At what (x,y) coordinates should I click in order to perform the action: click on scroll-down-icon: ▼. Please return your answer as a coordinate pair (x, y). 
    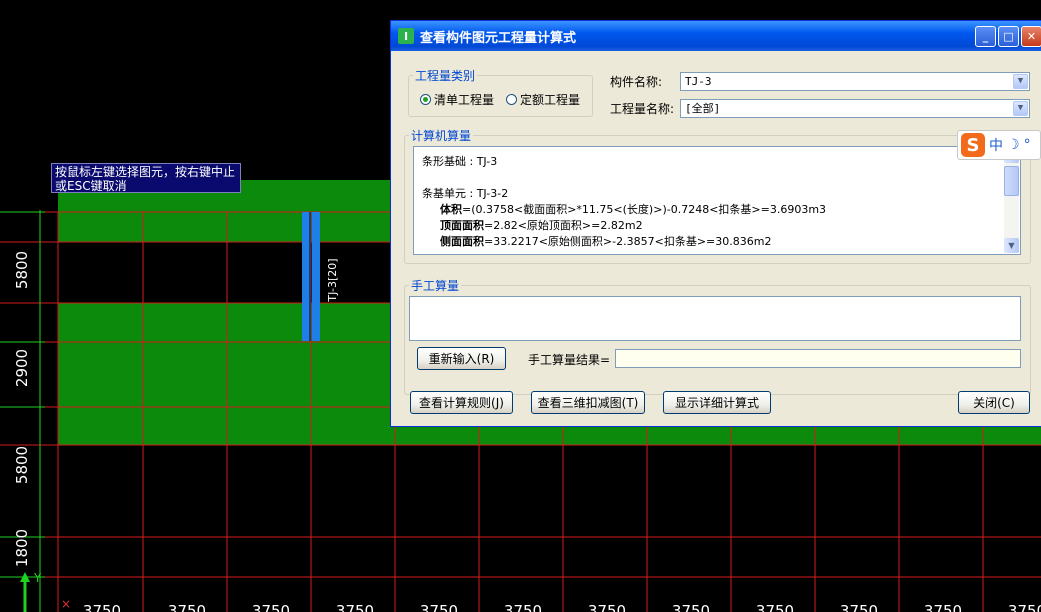
    Looking at the image, I should click on (1011, 245).